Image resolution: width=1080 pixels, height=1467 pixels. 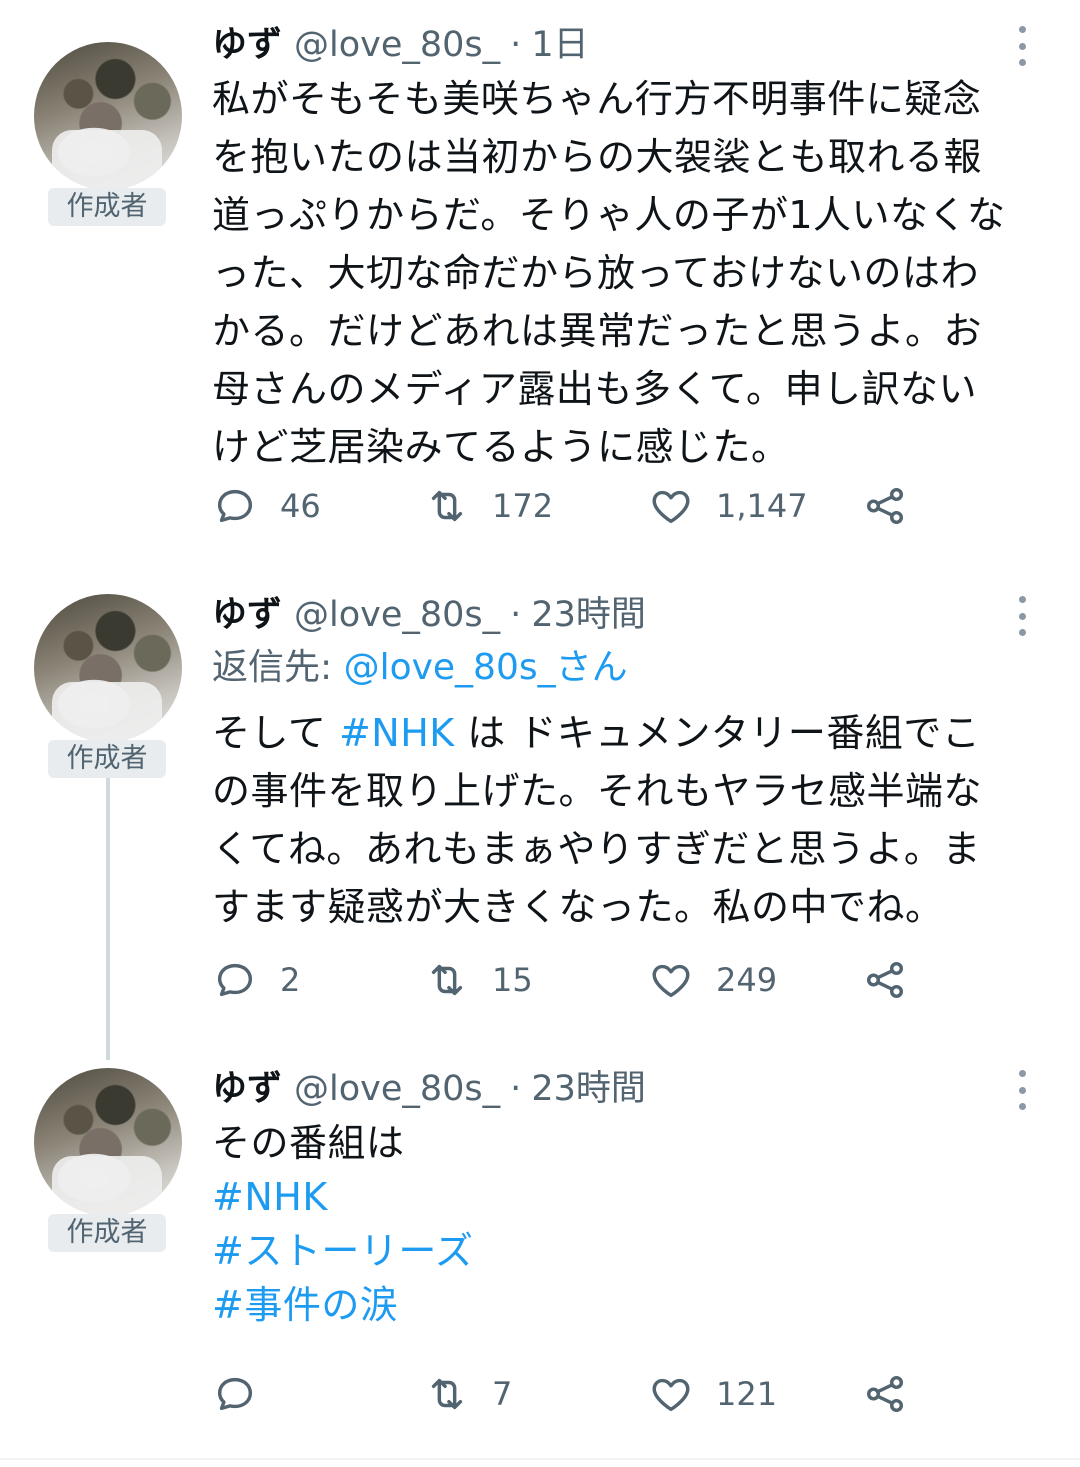 I want to click on reply-button: 2, so click(x=256, y=980).